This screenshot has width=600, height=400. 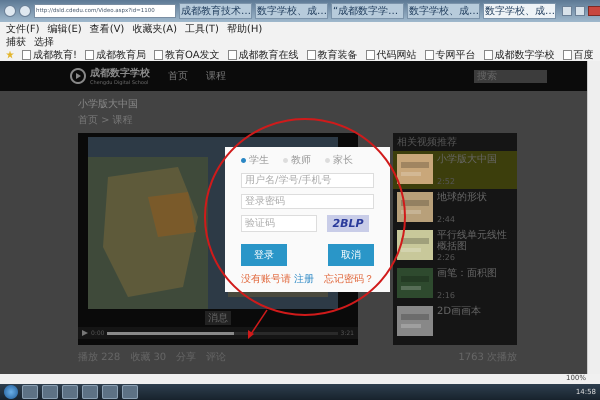 I want to click on captcha-image: 2BLP, so click(x=348, y=223).